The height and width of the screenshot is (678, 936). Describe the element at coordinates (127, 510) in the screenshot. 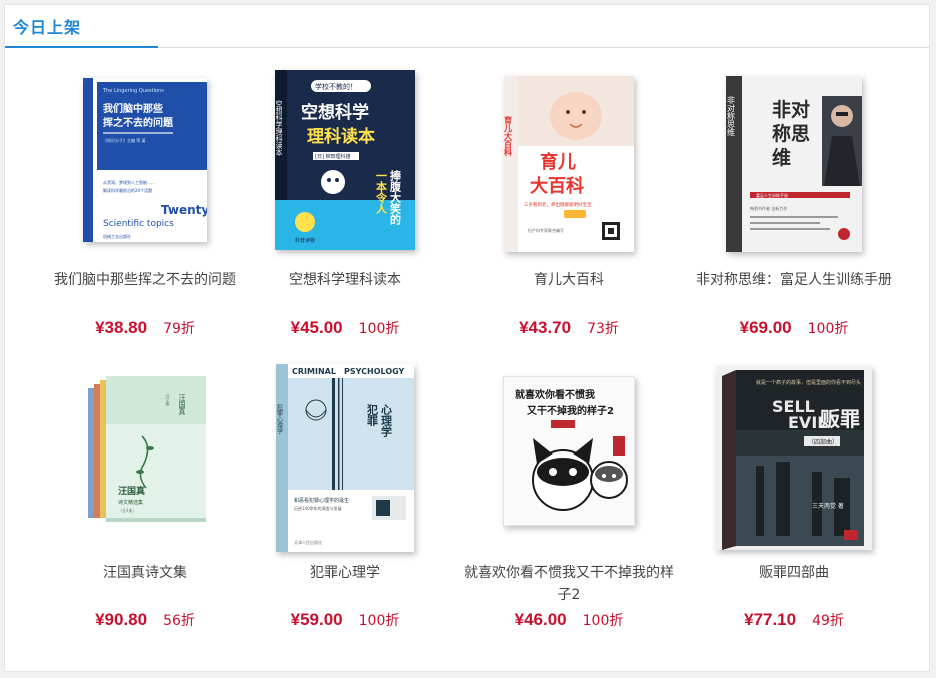

I see `svg-text: （全4册）` at that location.